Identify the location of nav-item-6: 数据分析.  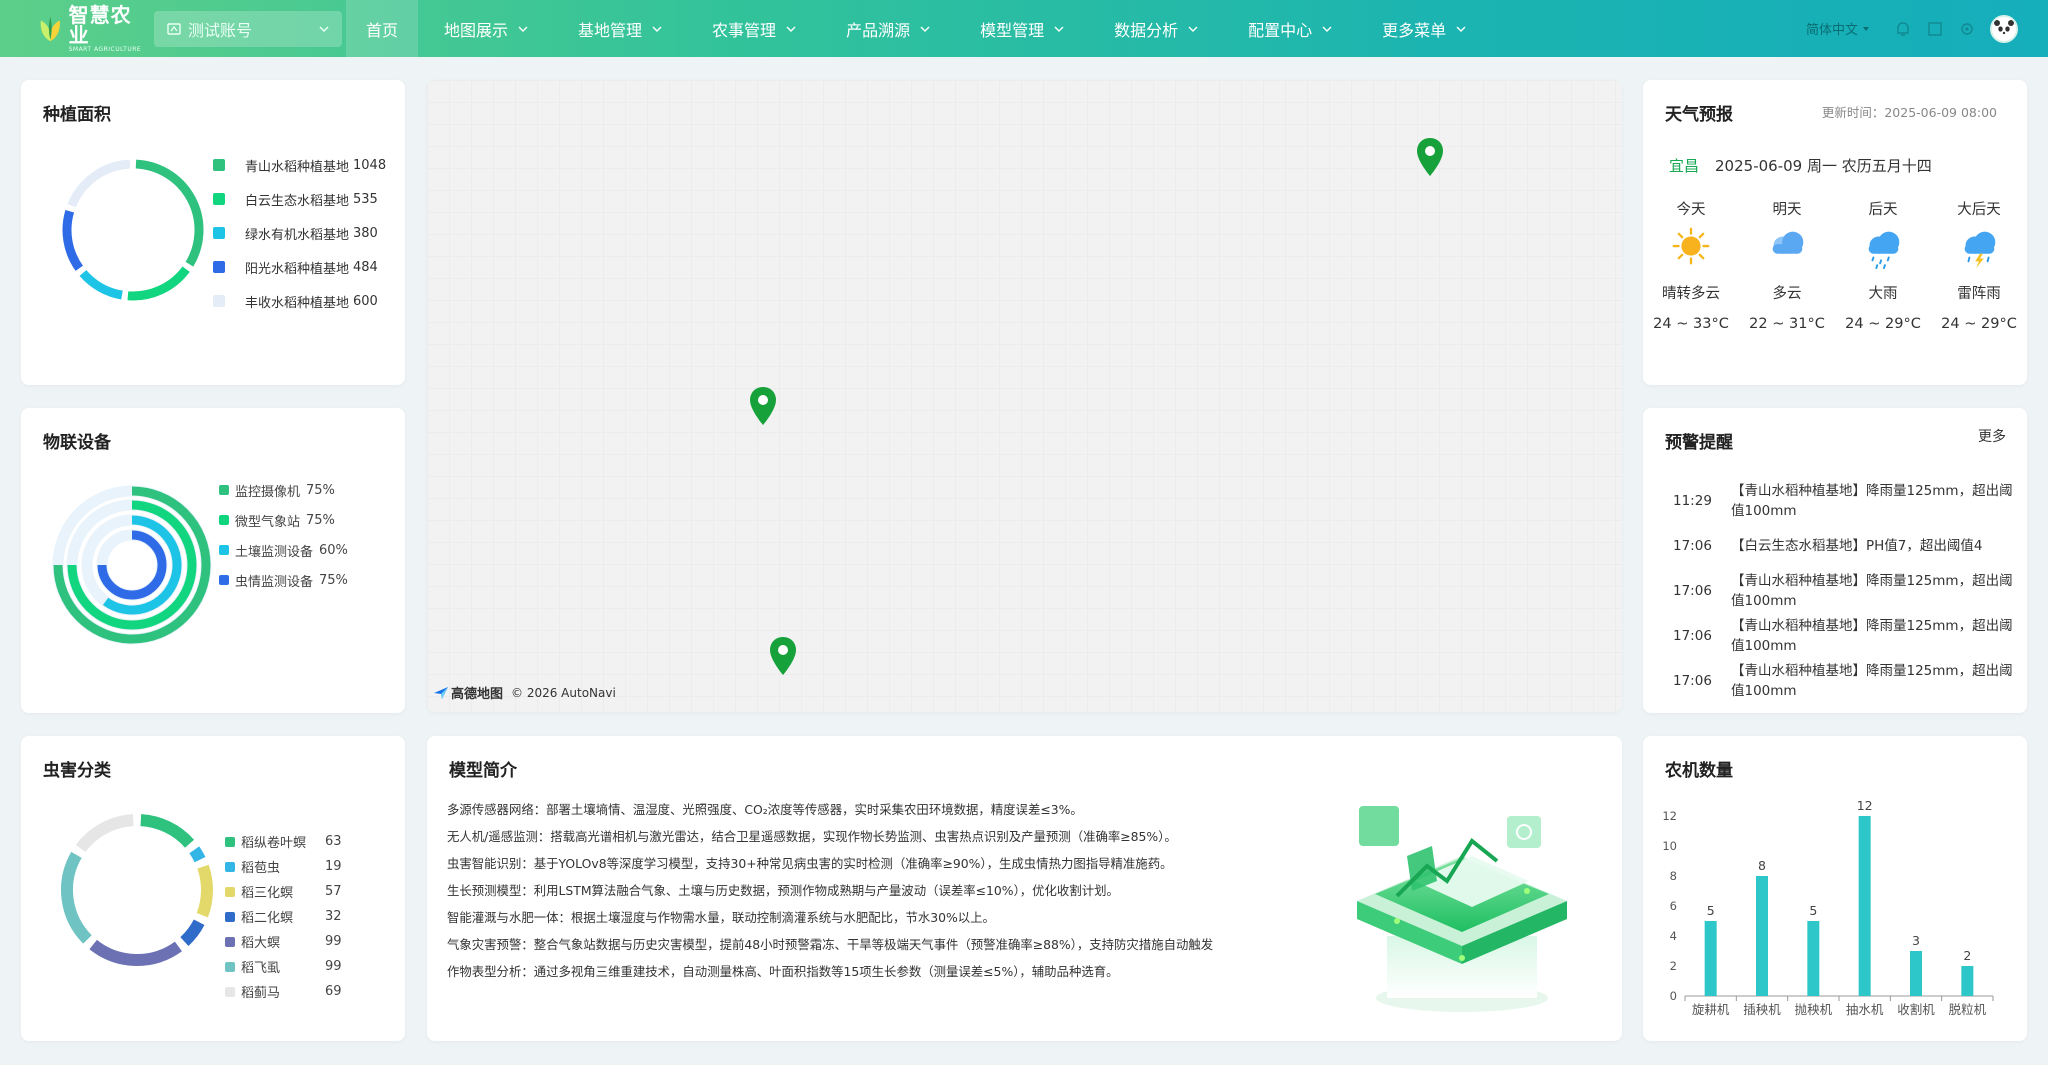
(1155, 28).